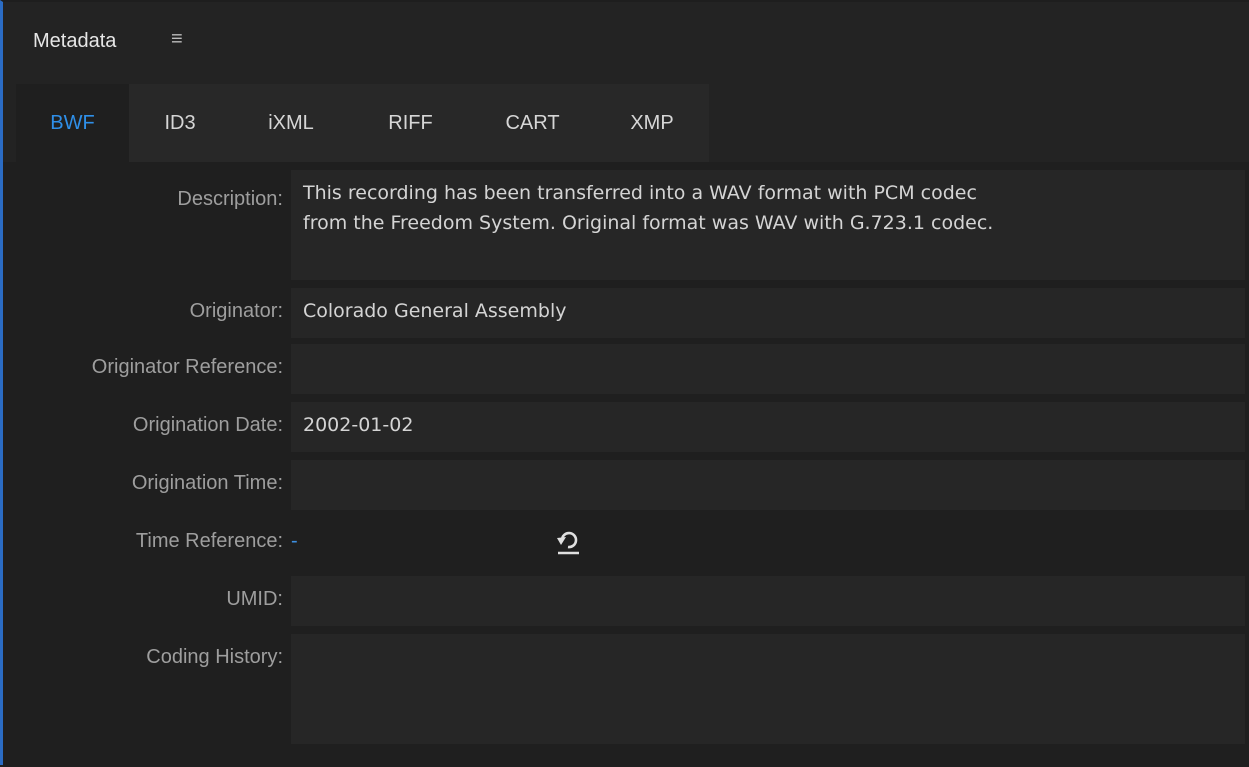  What do you see at coordinates (230, 199) in the screenshot?
I see `description-label: Description:` at bounding box center [230, 199].